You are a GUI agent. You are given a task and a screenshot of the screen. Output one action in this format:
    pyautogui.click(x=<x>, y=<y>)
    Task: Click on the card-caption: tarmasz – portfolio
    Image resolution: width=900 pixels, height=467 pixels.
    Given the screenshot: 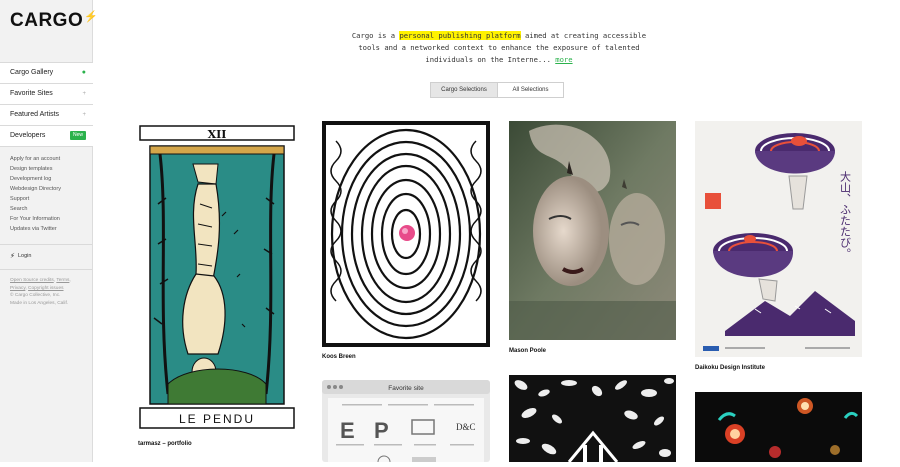 What is the action you would take?
    pyautogui.click(x=165, y=444)
    